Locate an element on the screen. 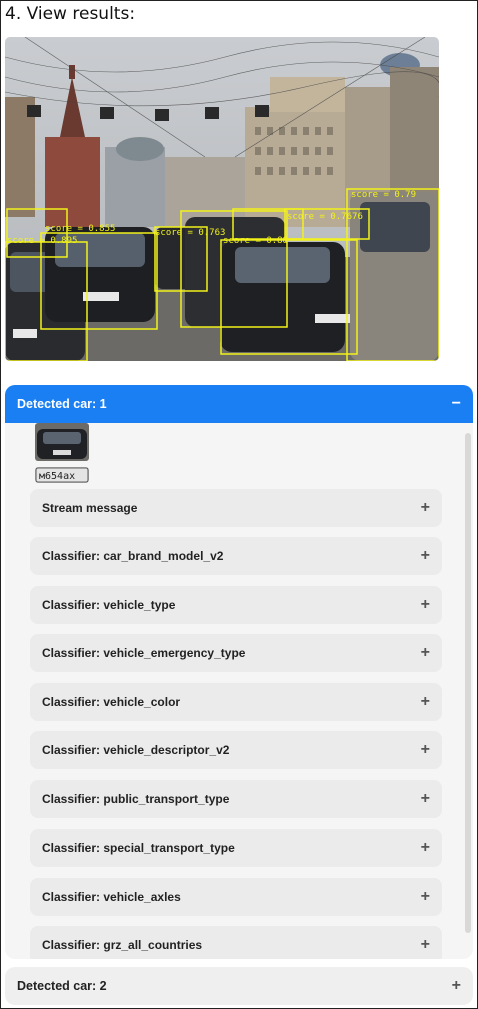 The width and height of the screenshot is (478, 1009). plate-text: м654ах is located at coordinates (57, 476).